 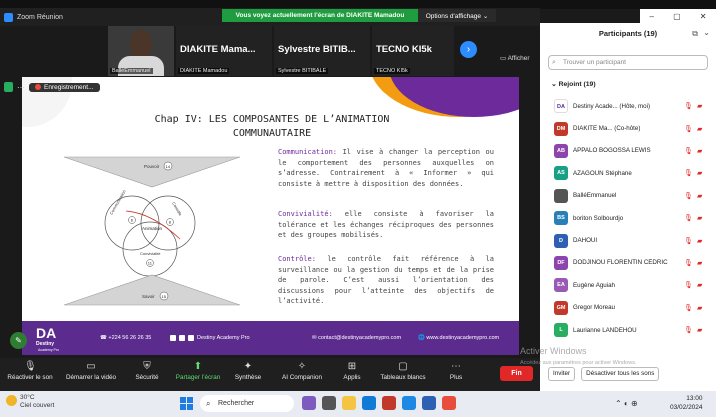 I want to click on participant-row: BS boriton Solbourdjo 🎙 ▰, so click(x=628, y=218).